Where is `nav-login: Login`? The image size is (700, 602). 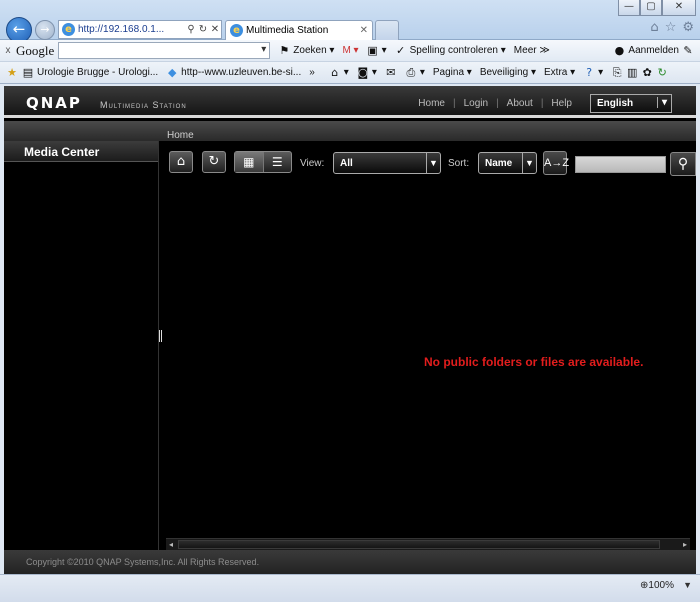 nav-login: Login is located at coordinates (476, 103).